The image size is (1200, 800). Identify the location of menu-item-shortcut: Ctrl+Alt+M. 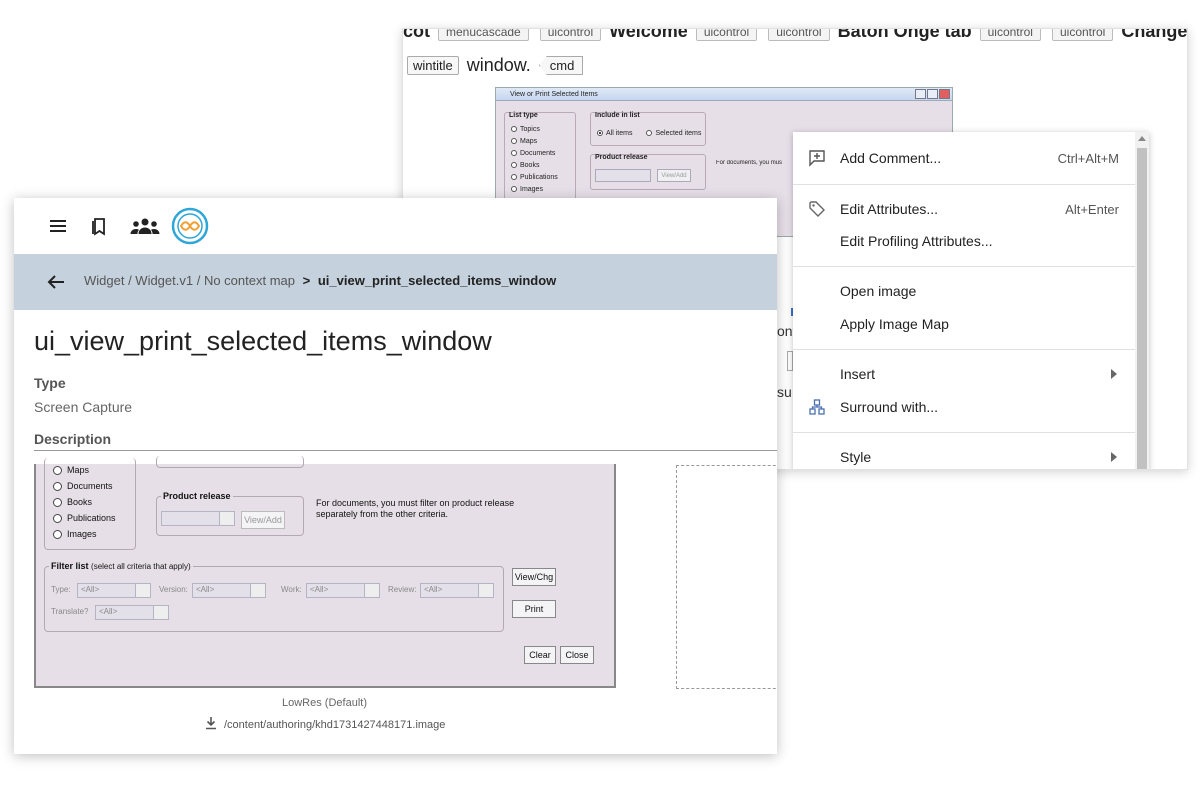
(1088, 158).